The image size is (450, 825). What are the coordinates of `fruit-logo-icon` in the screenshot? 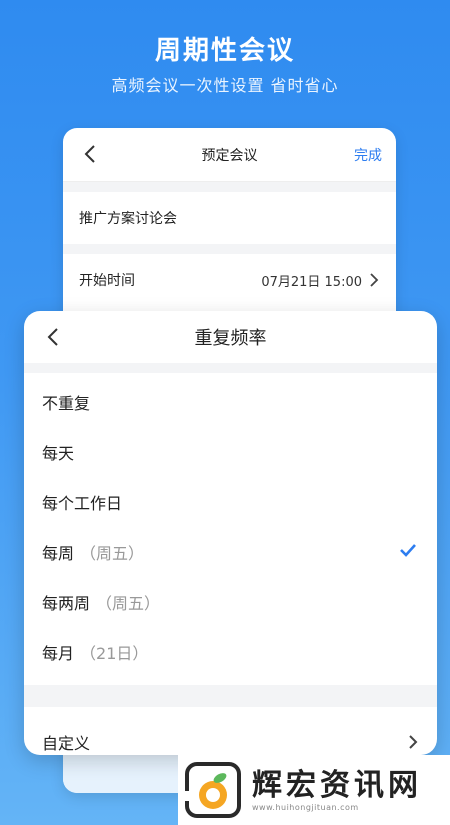 It's located at (212, 790).